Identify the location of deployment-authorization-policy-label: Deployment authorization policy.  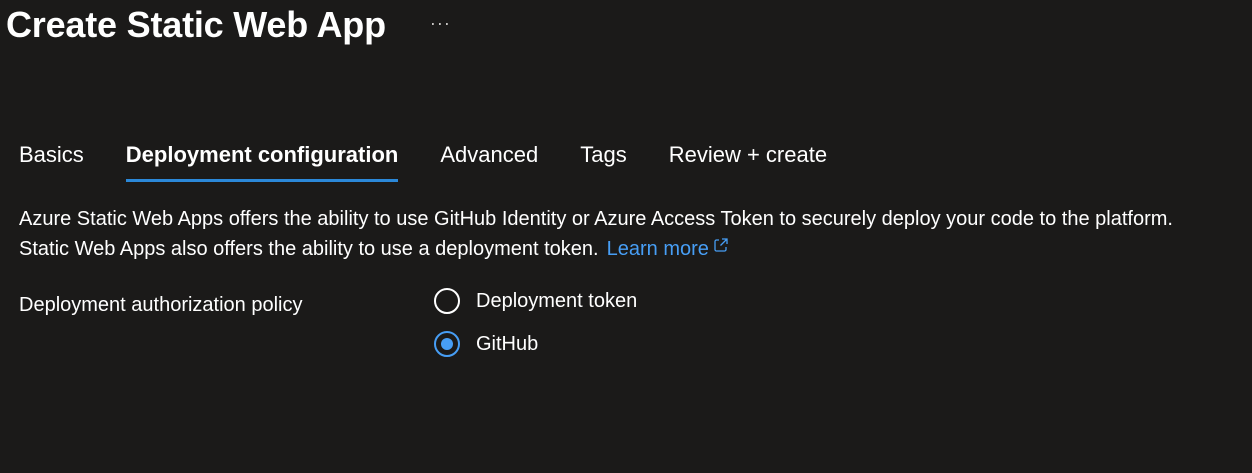
(161, 305).